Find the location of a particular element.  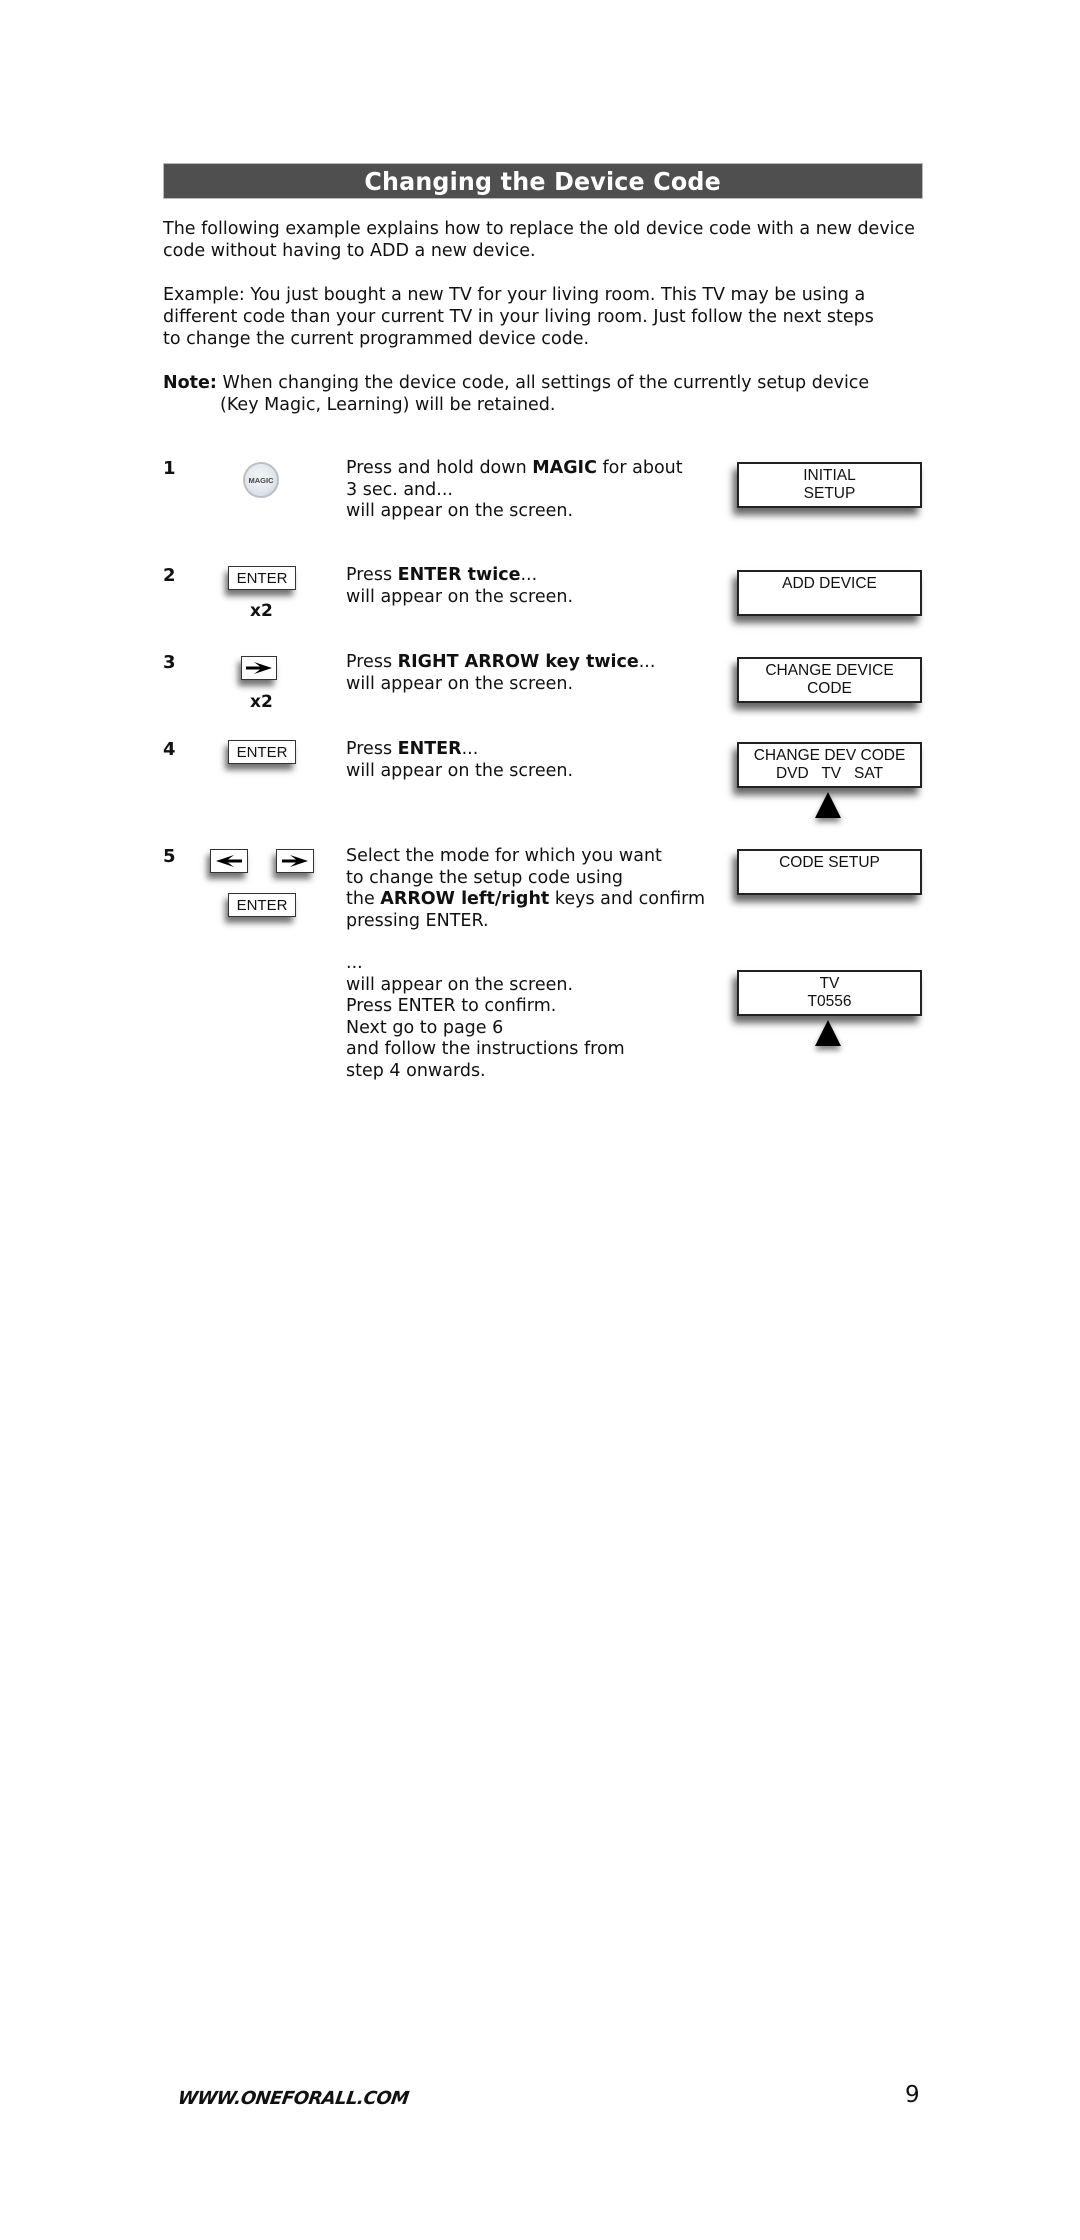

lcd-screen-display: TV T0556 is located at coordinates (829, 993).